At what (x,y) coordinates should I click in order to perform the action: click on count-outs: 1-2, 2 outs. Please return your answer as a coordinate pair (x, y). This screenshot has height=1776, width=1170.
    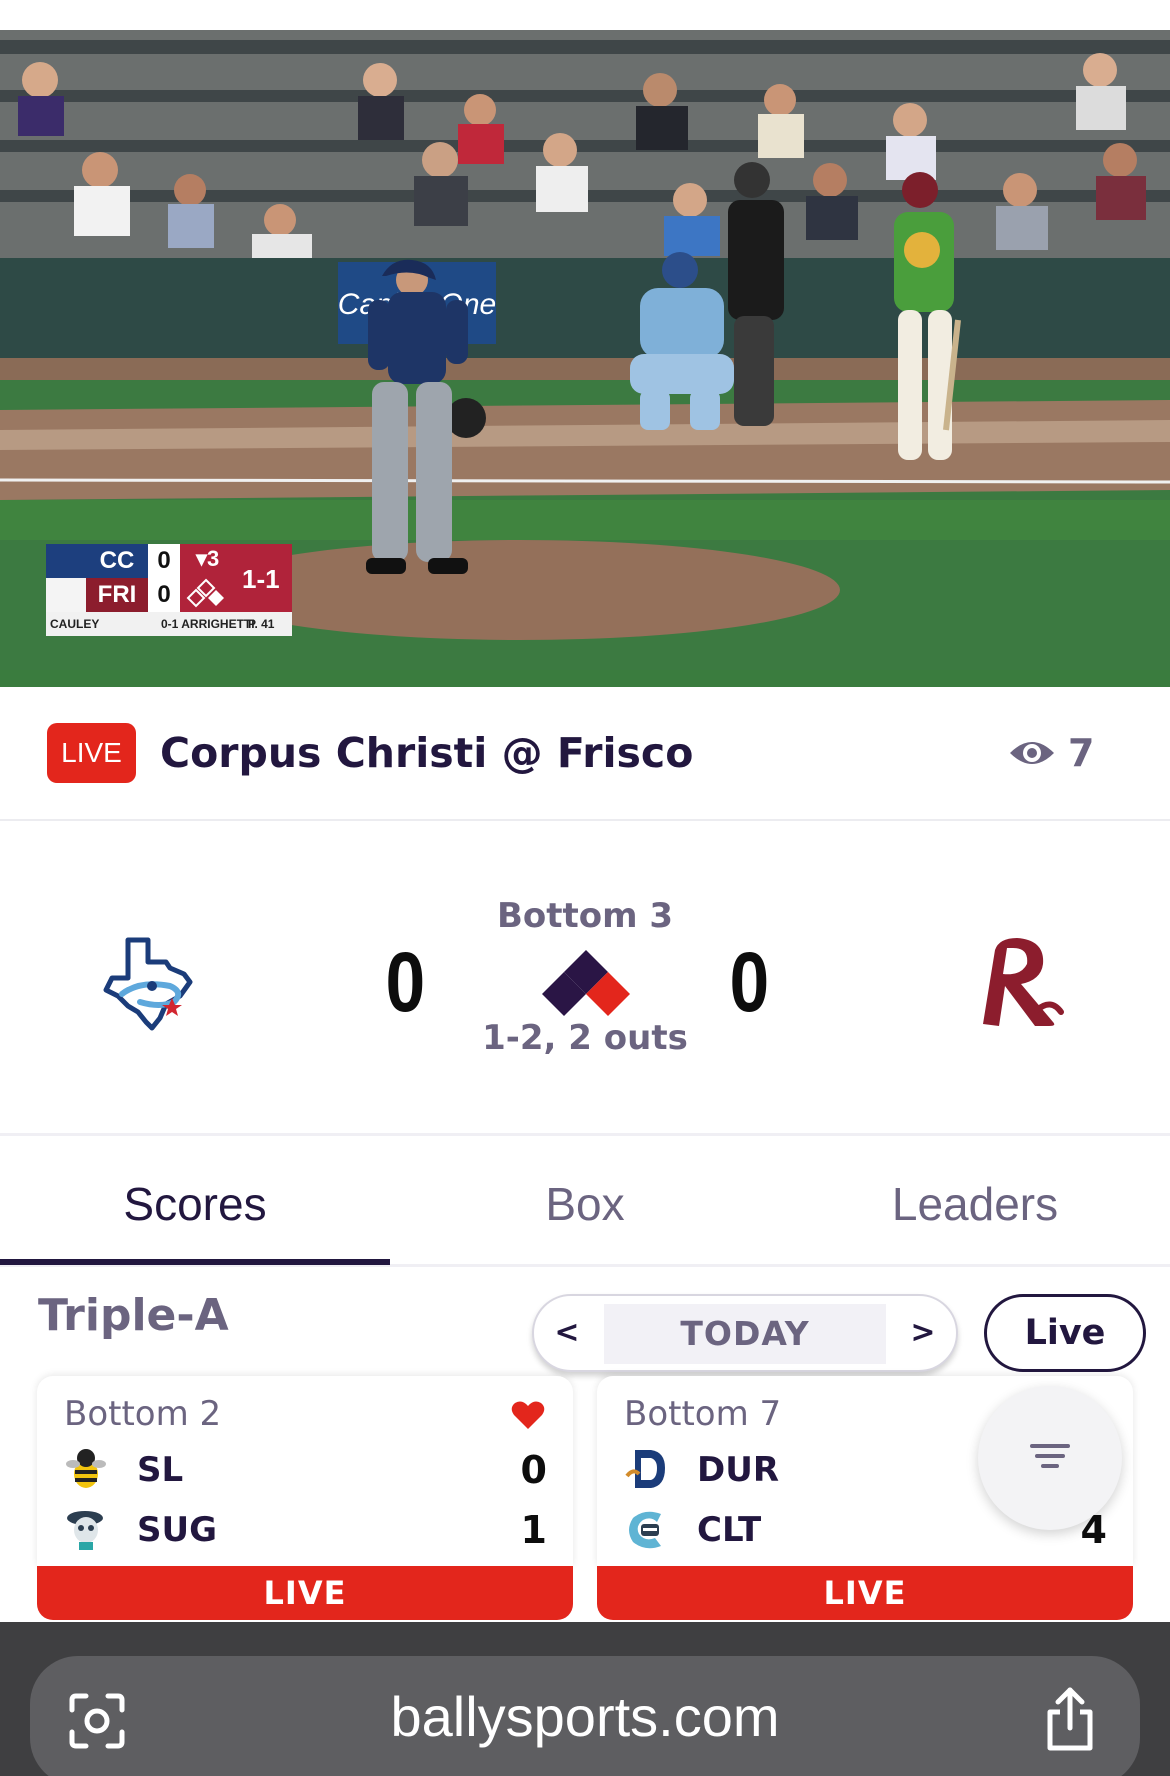
    Looking at the image, I should click on (585, 1038).